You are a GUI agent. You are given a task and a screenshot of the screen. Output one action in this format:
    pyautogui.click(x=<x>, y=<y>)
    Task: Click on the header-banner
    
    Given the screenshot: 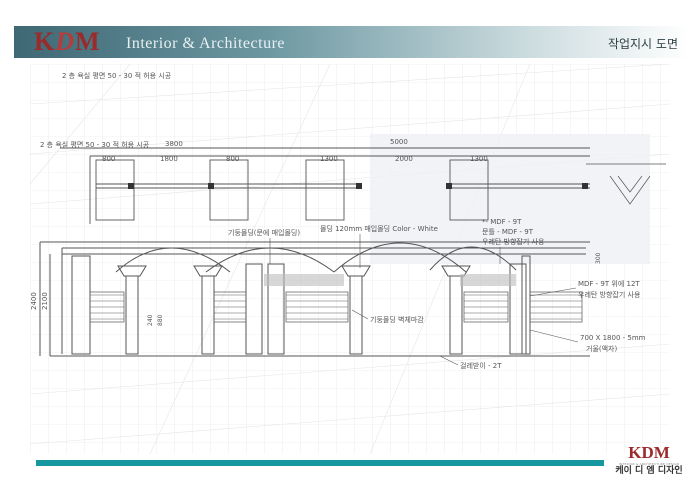 What is the action you would take?
    pyautogui.click(x=352, y=42)
    